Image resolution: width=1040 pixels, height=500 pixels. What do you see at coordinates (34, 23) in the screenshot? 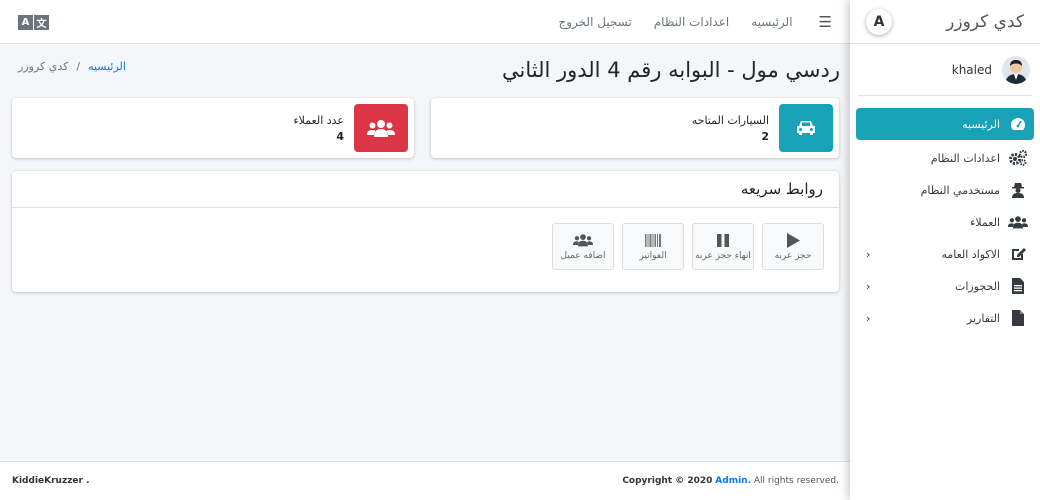
I see `translate-icon: A文` at bounding box center [34, 23].